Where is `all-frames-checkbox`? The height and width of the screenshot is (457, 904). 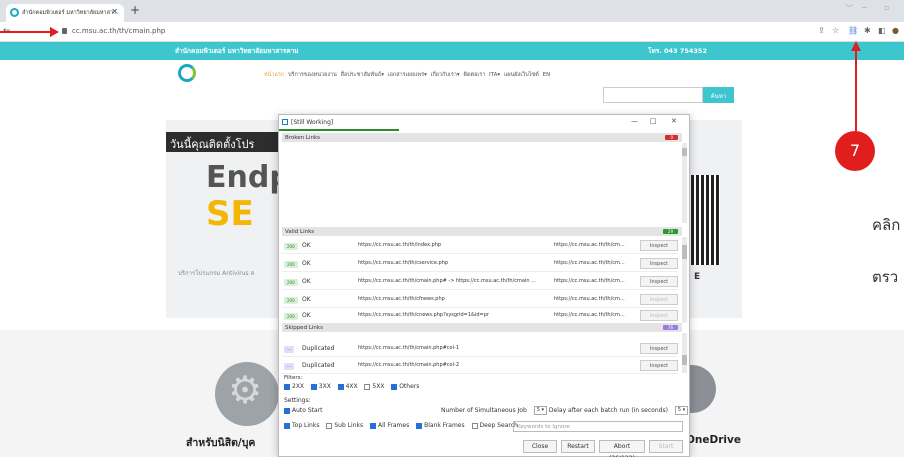 all-frames-checkbox is located at coordinates (373, 425).